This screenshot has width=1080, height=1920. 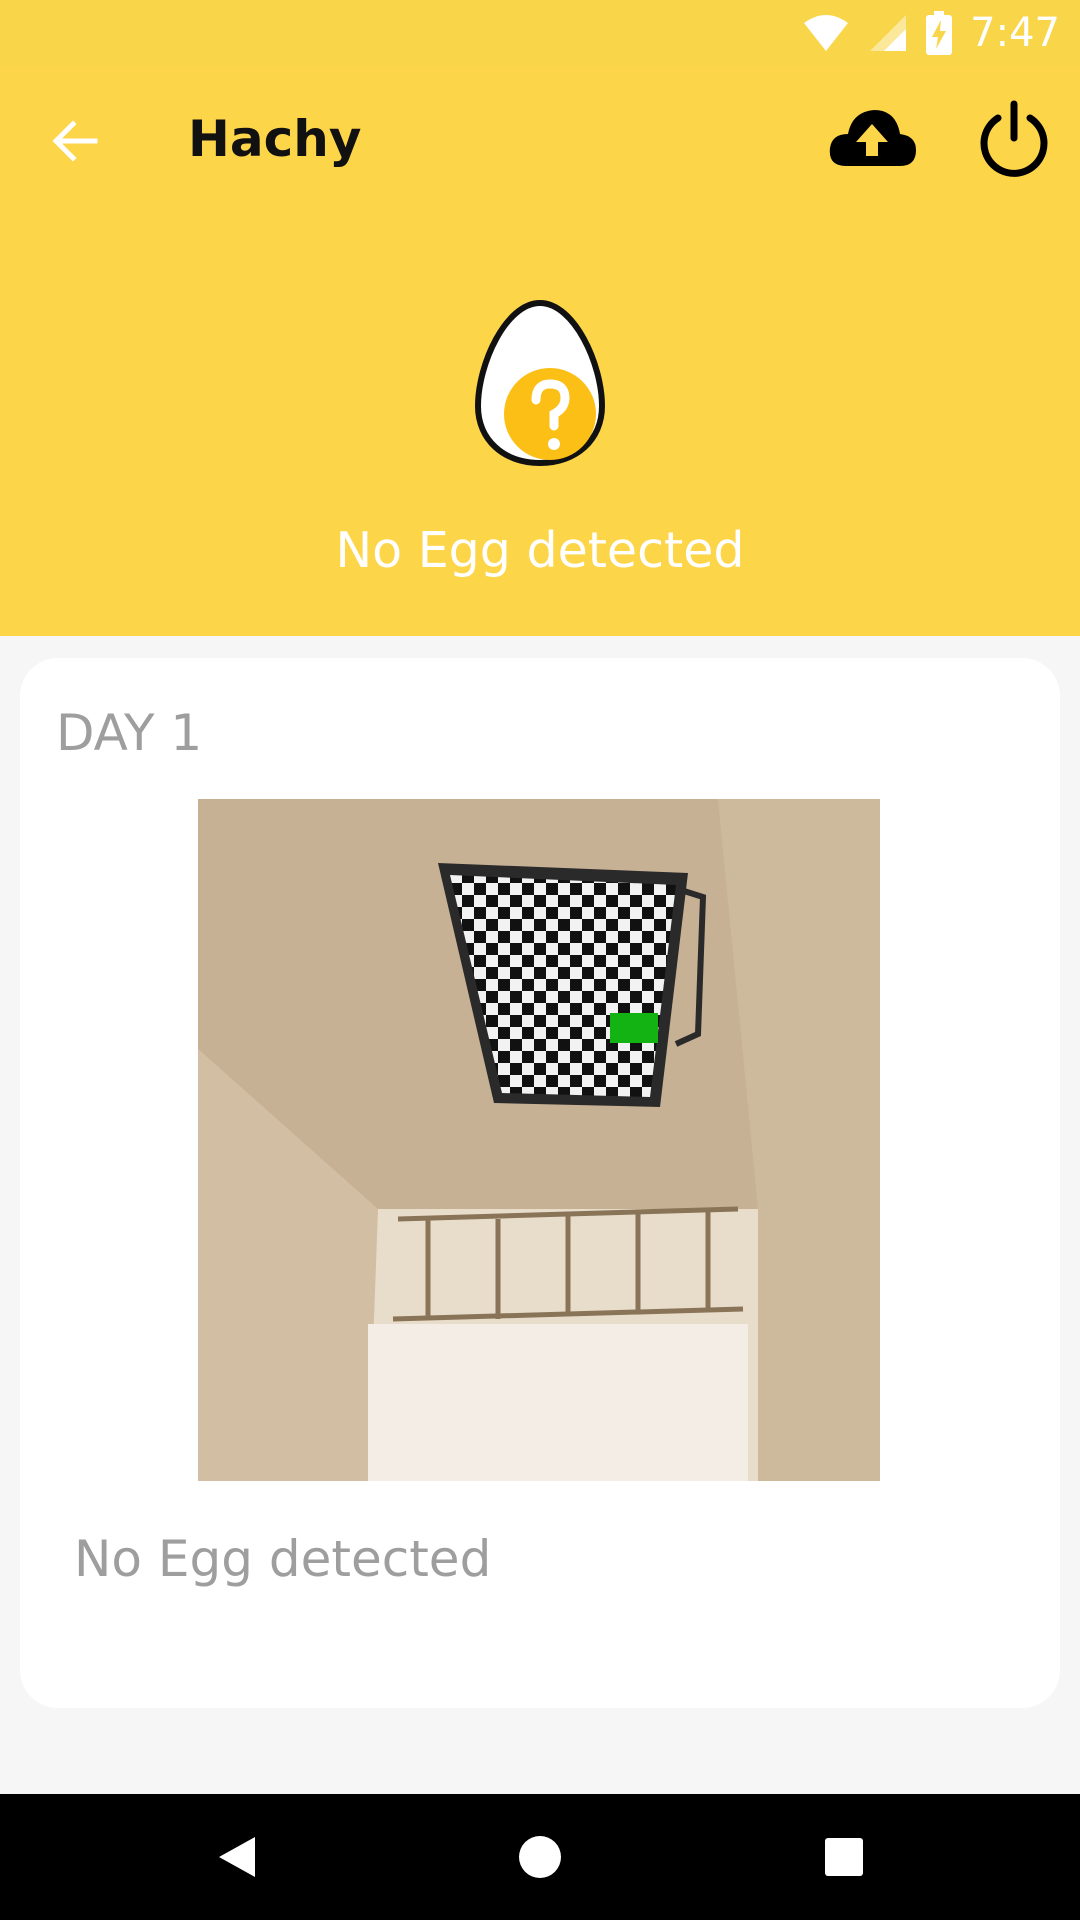 What do you see at coordinates (129, 733) in the screenshot?
I see `day-label: DAY 1` at bounding box center [129, 733].